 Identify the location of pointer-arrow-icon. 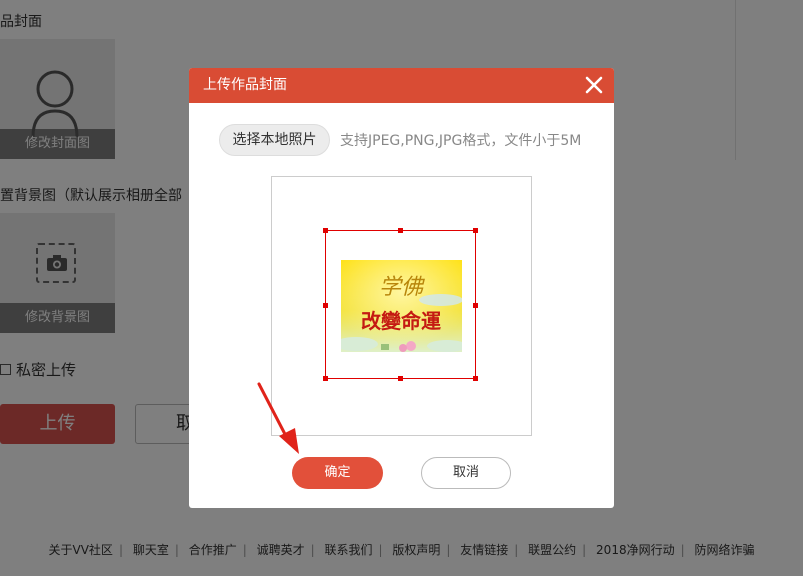
(278, 418).